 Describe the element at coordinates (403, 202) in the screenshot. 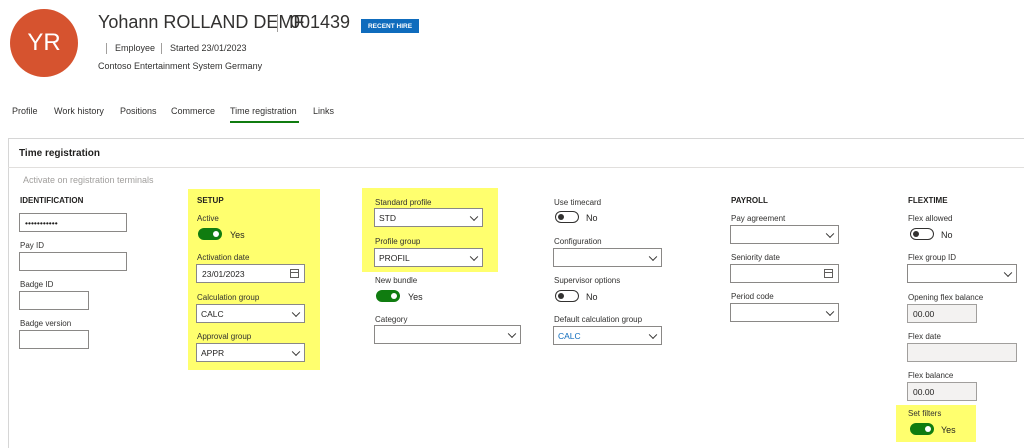

I see `standard-profile-label: Standard profile` at that location.